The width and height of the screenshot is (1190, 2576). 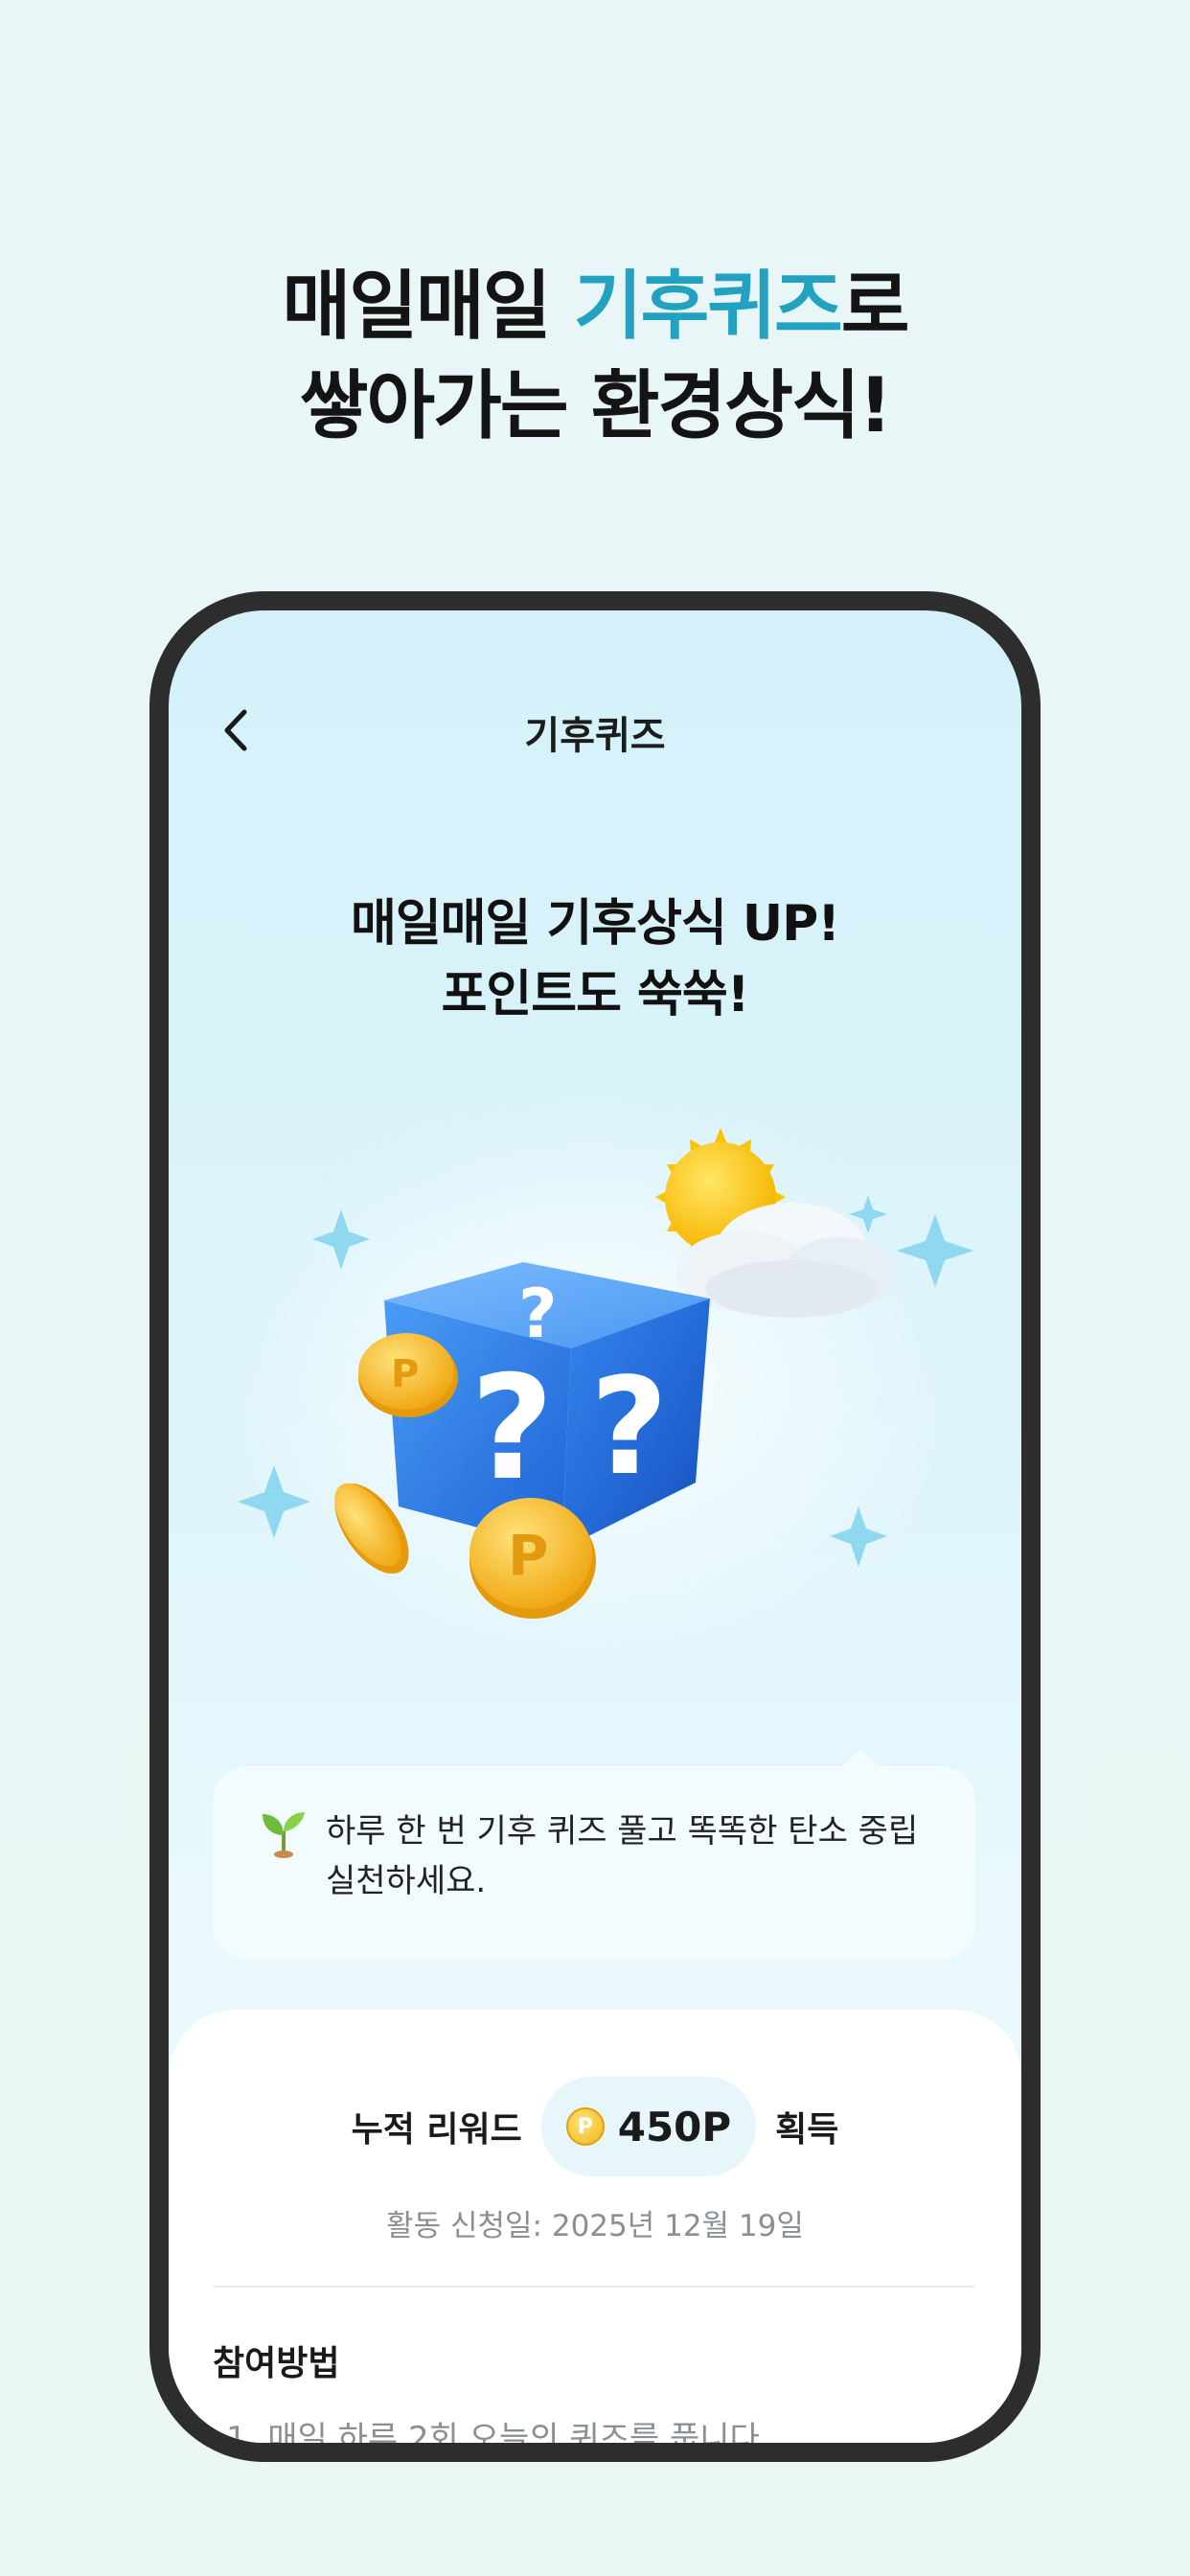 I want to click on promo-headline: 매일매일 기후퀴즈로 쌓아가는 환경상식!, so click(x=595, y=356).